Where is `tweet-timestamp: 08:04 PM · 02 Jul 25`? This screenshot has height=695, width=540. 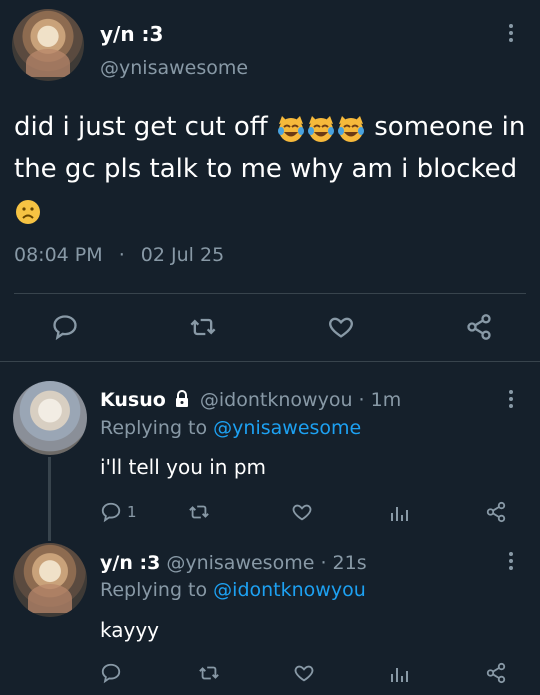
tweet-timestamp: 08:04 PM · 02 Jul 25 is located at coordinates (119, 255).